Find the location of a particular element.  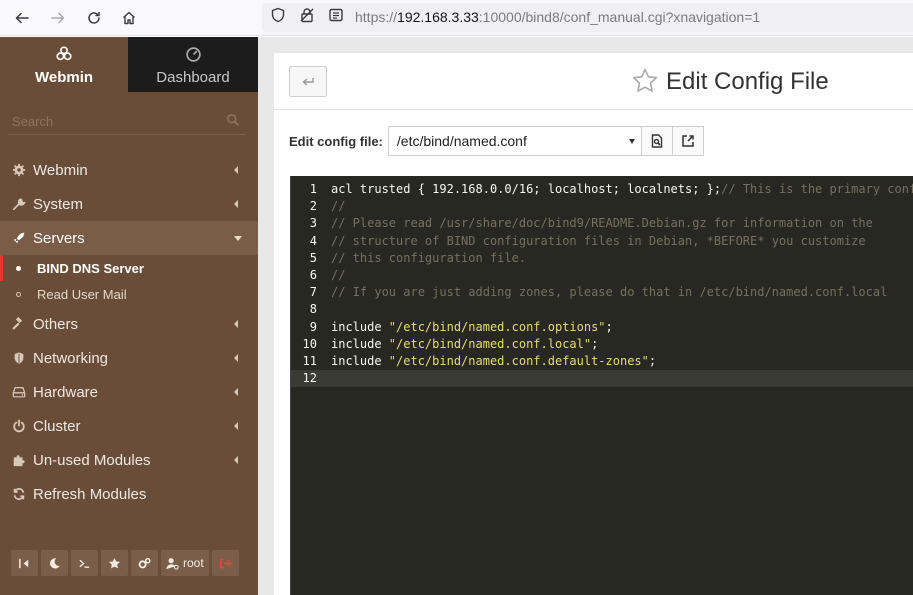

code-text: include "/etc/bind/named.conf.local"; is located at coordinates (464, 344).